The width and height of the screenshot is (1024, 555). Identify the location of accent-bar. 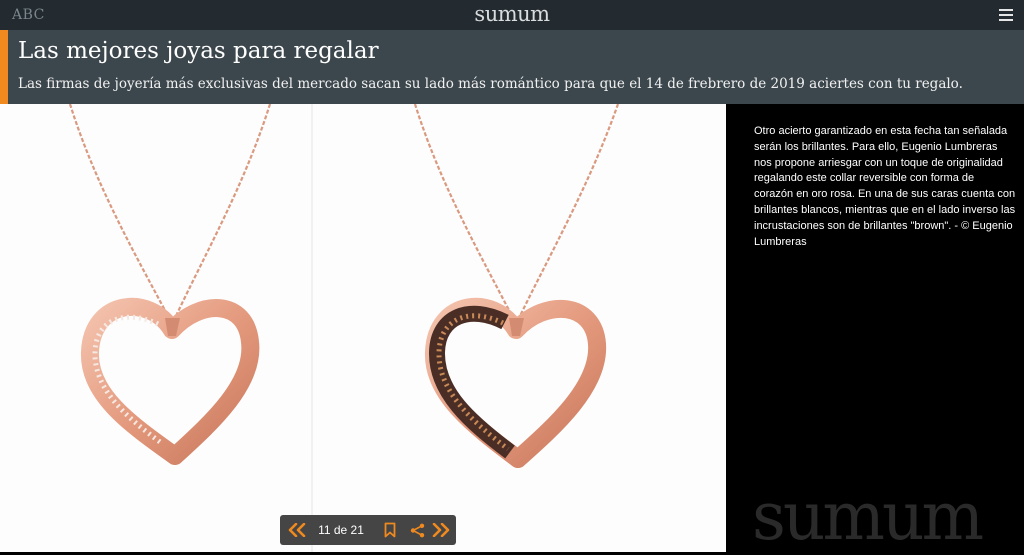
(4, 67).